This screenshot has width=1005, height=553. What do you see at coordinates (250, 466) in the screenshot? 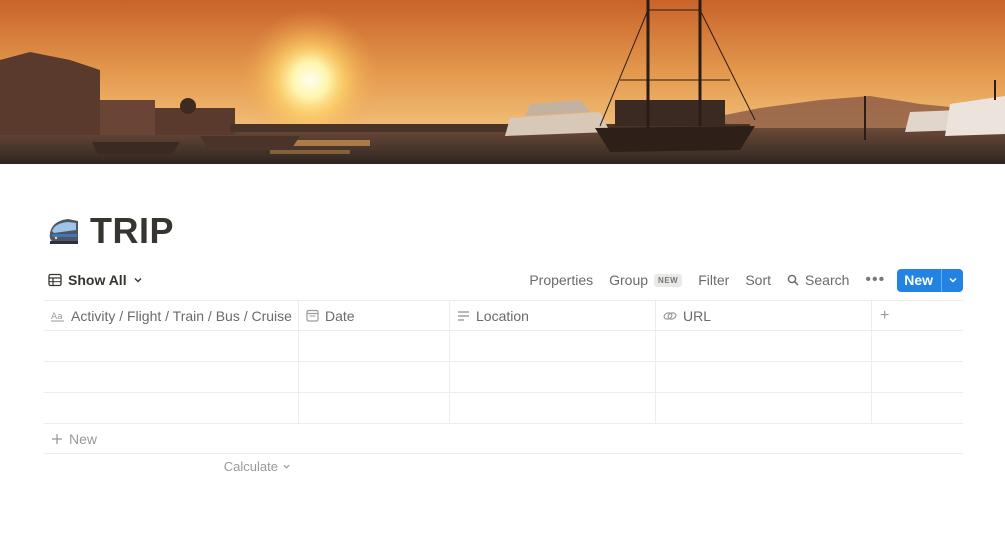
I see `calculate-label: Calculate` at bounding box center [250, 466].